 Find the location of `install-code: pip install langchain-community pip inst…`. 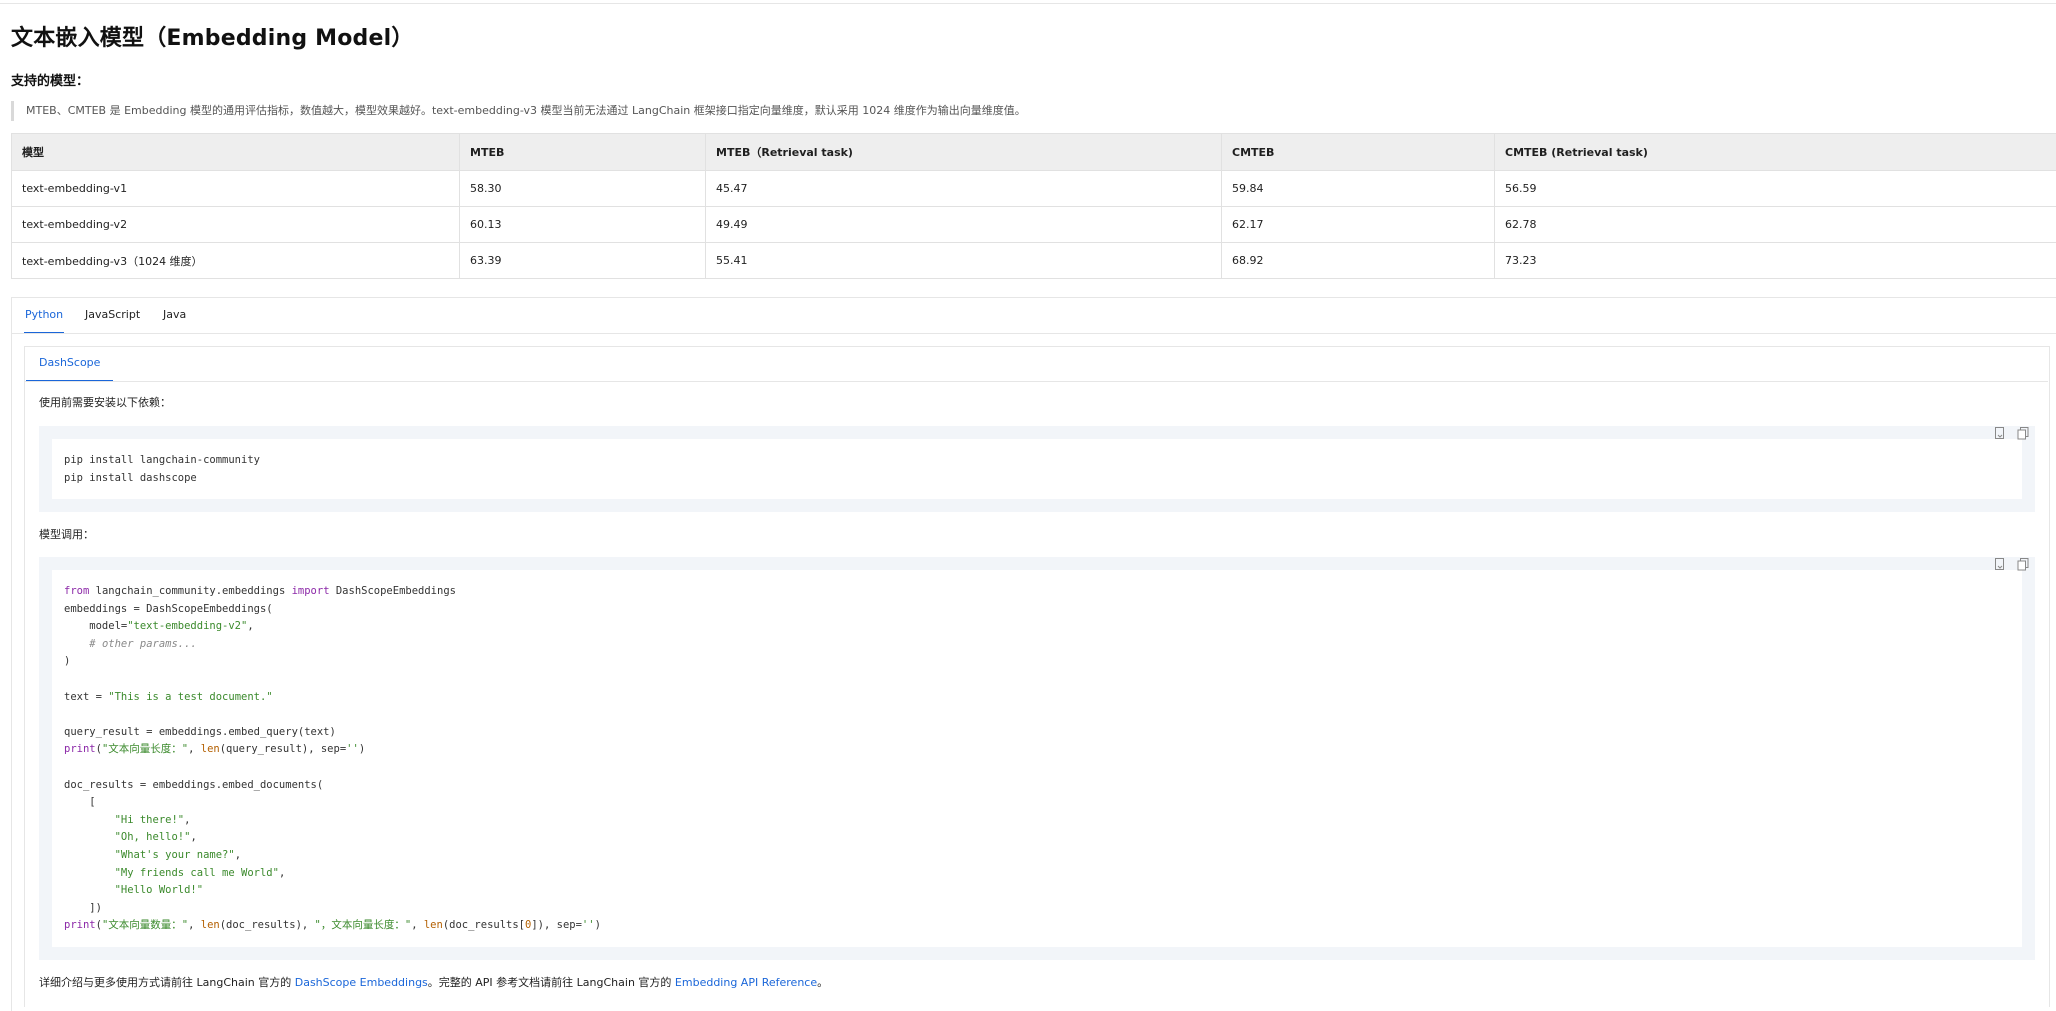

install-code: pip install langchain-community pip inst… is located at coordinates (162, 469).